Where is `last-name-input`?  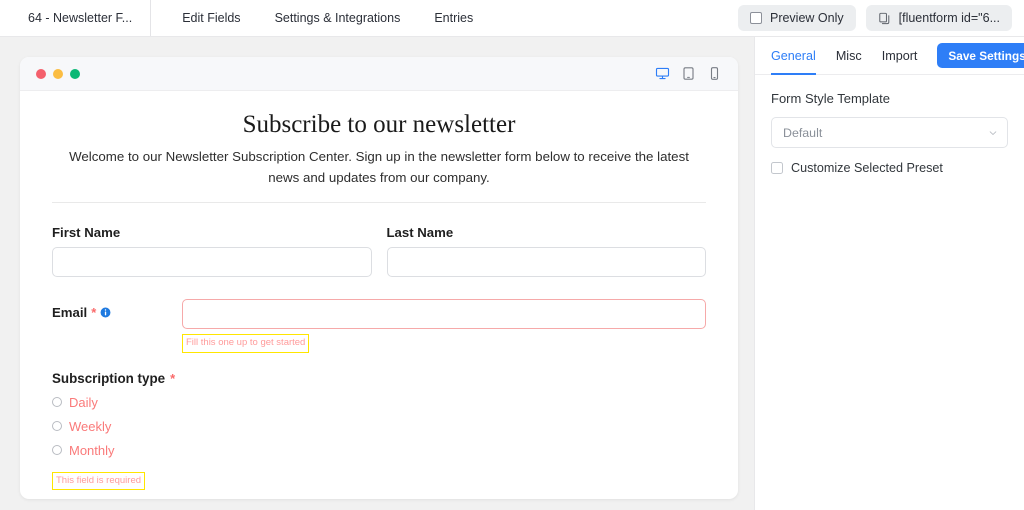 last-name-input is located at coordinates (546, 262).